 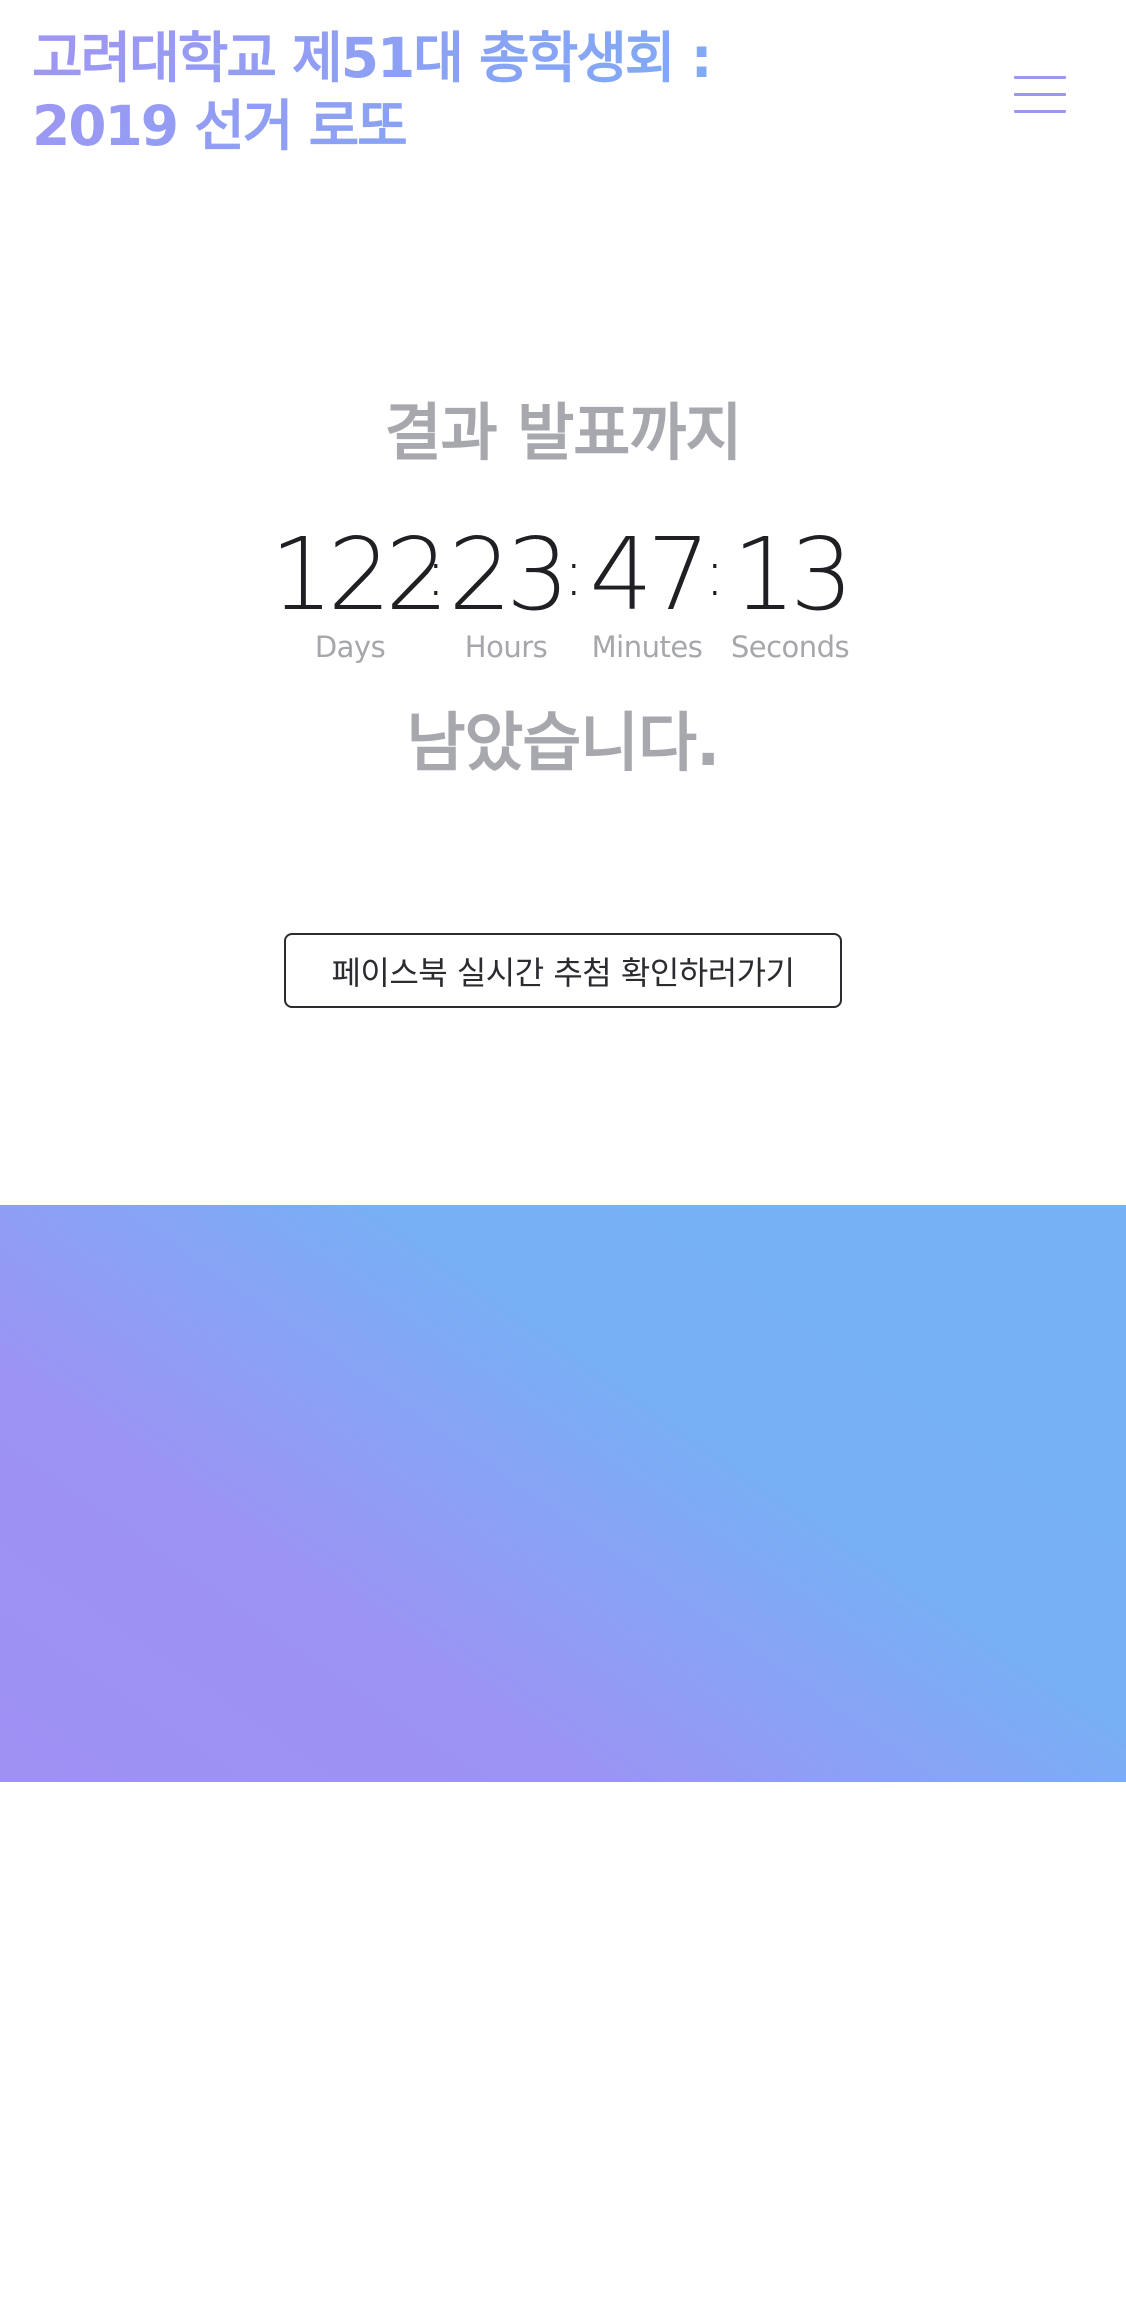 I want to click on menu-bar-middle, so click(x=1040, y=94).